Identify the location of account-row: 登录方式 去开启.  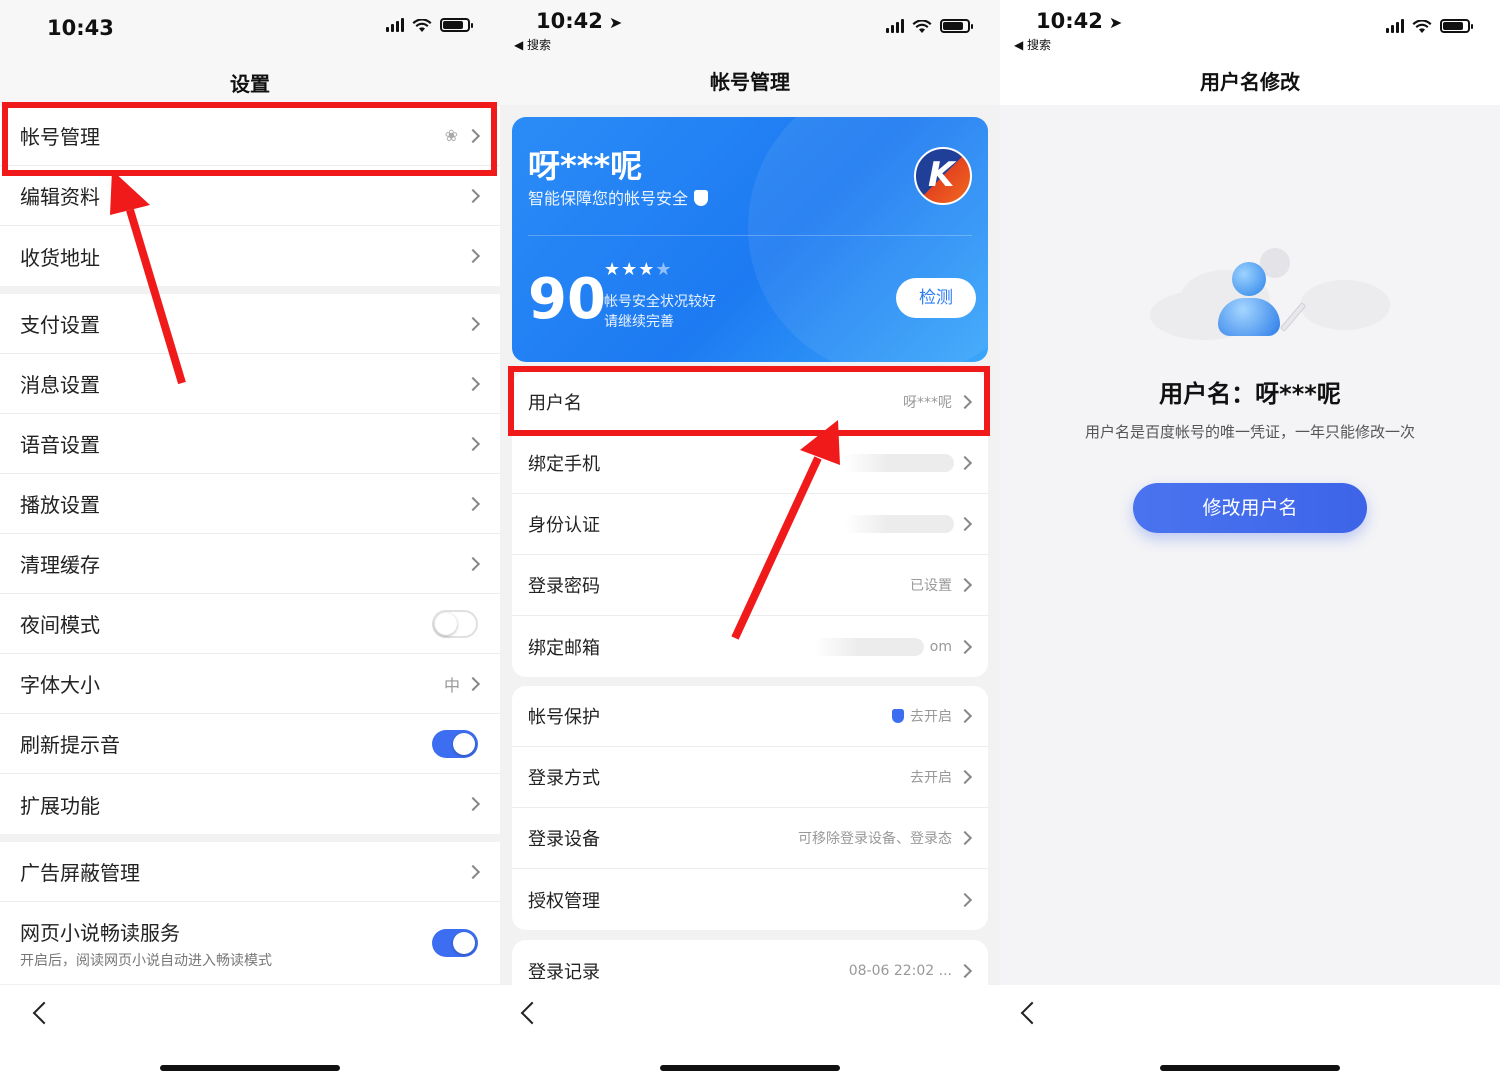
(750, 777).